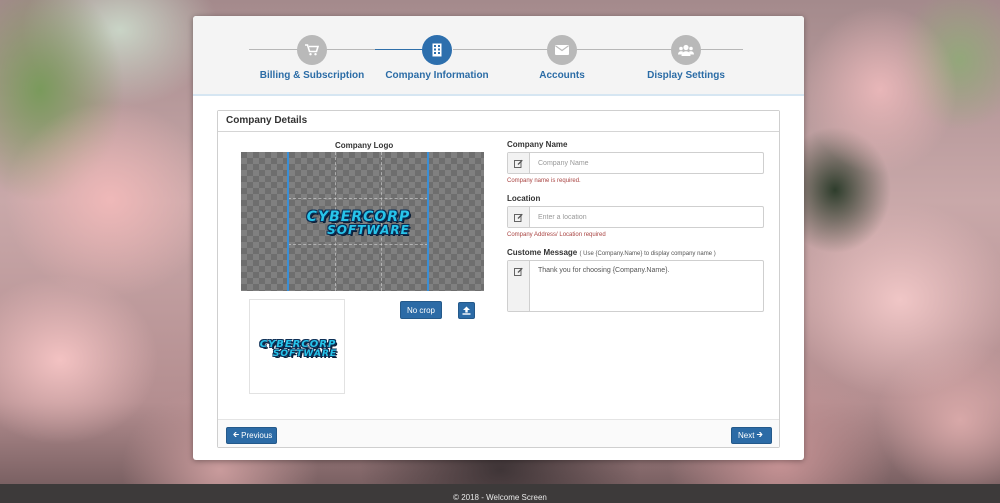  Describe the element at coordinates (542, 252) in the screenshot. I see `custom-message-label-text: Custome Message` at that location.